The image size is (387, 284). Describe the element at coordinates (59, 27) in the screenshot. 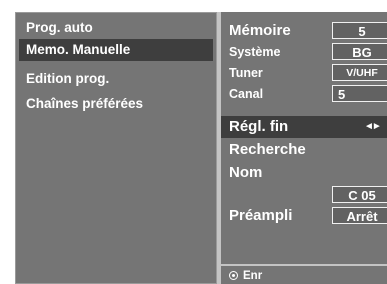

I see `menu-item-label: Prog. auto` at that location.